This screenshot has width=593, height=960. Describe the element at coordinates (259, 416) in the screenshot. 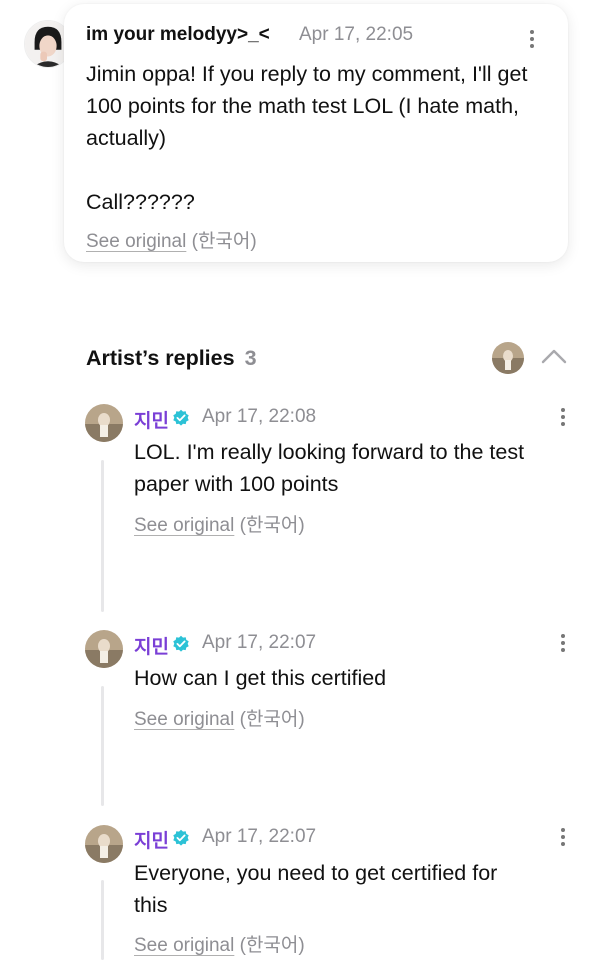

I see `reply-timestamp: Apr 17, 22:08` at that location.